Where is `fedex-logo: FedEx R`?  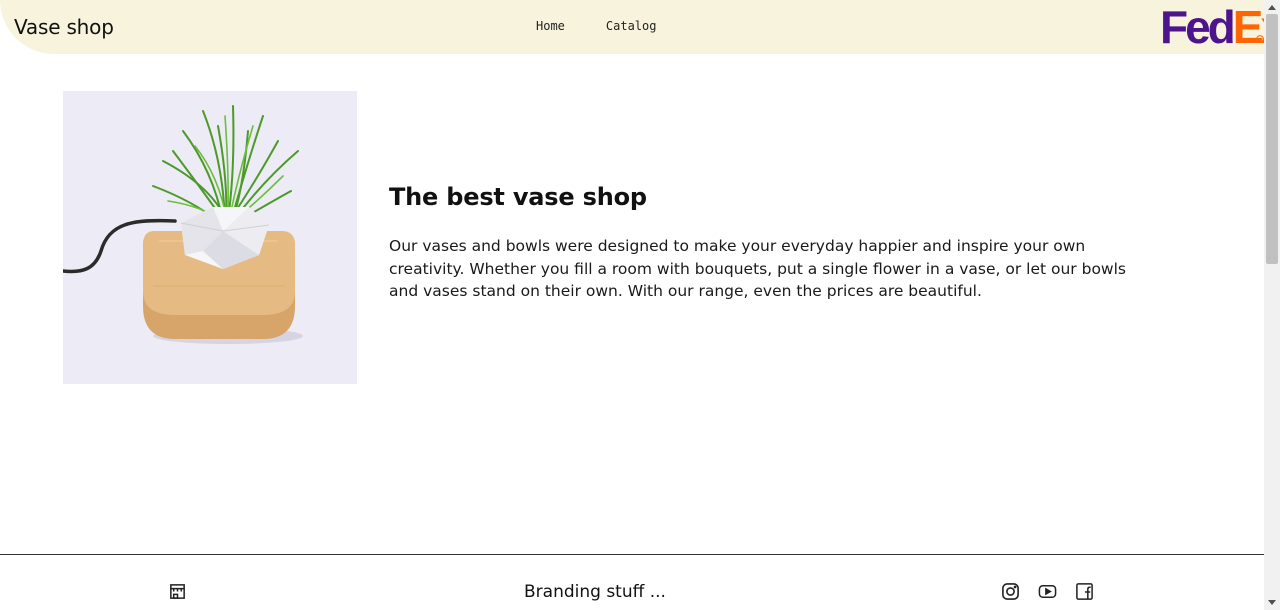
fedex-logo: FedEx R is located at coordinates (1212, 27).